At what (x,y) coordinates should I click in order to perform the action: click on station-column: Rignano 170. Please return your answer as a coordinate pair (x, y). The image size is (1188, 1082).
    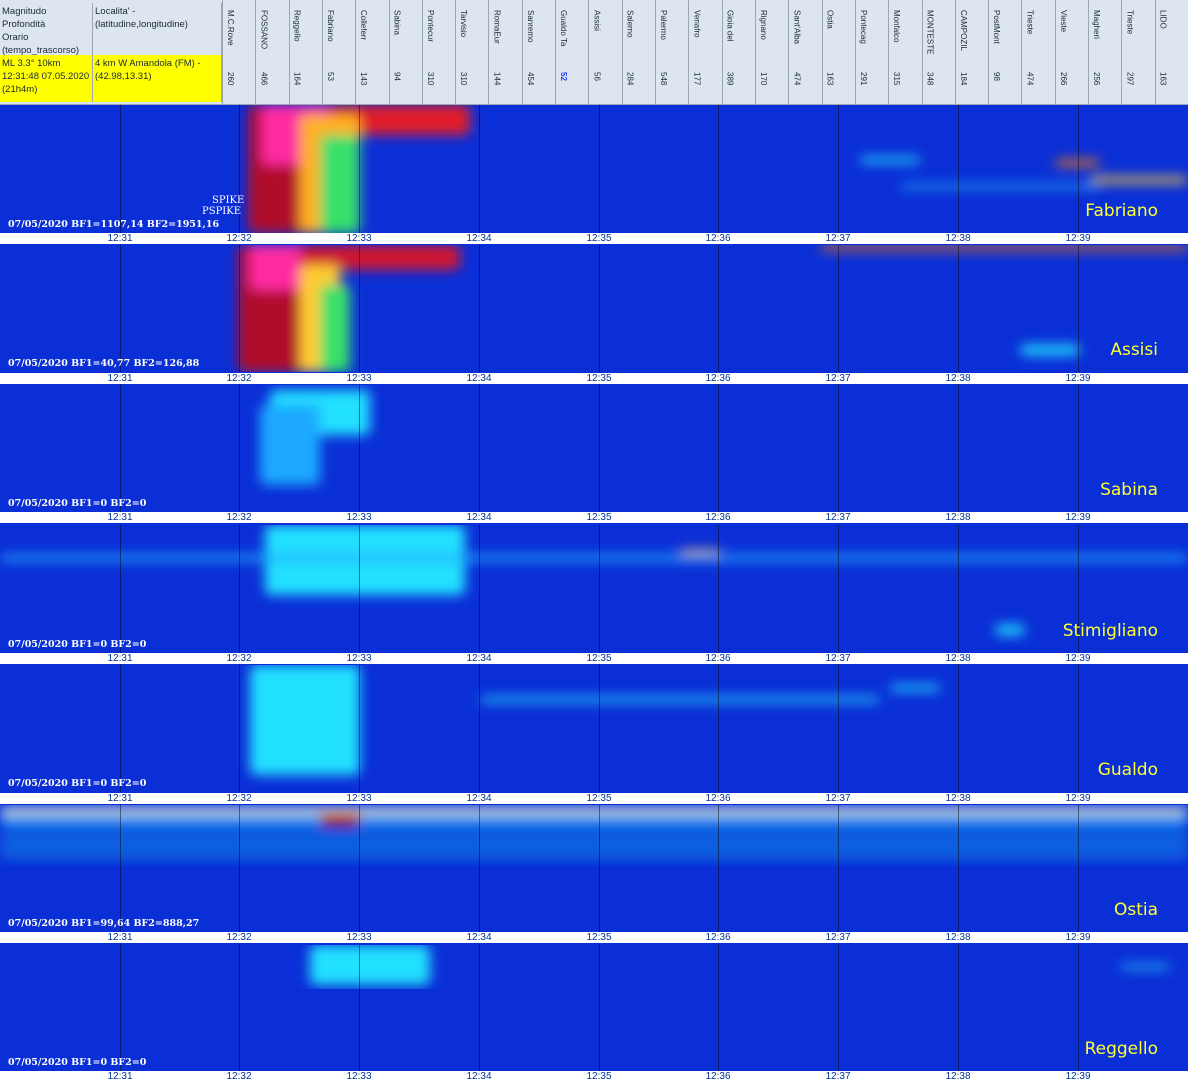
    Looking at the image, I should click on (771, 52).